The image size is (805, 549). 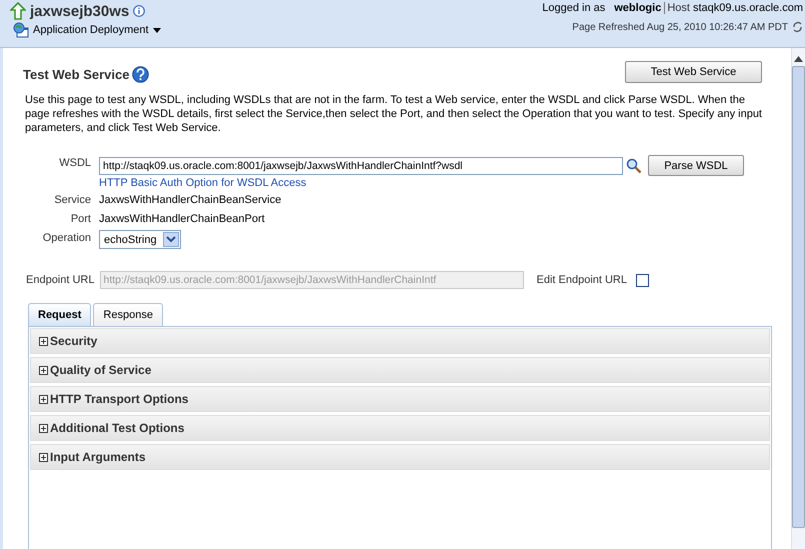 What do you see at coordinates (642, 280) in the screenshot?
I see `edit-endpoint-checkbox` at bounding box center [642, 280].